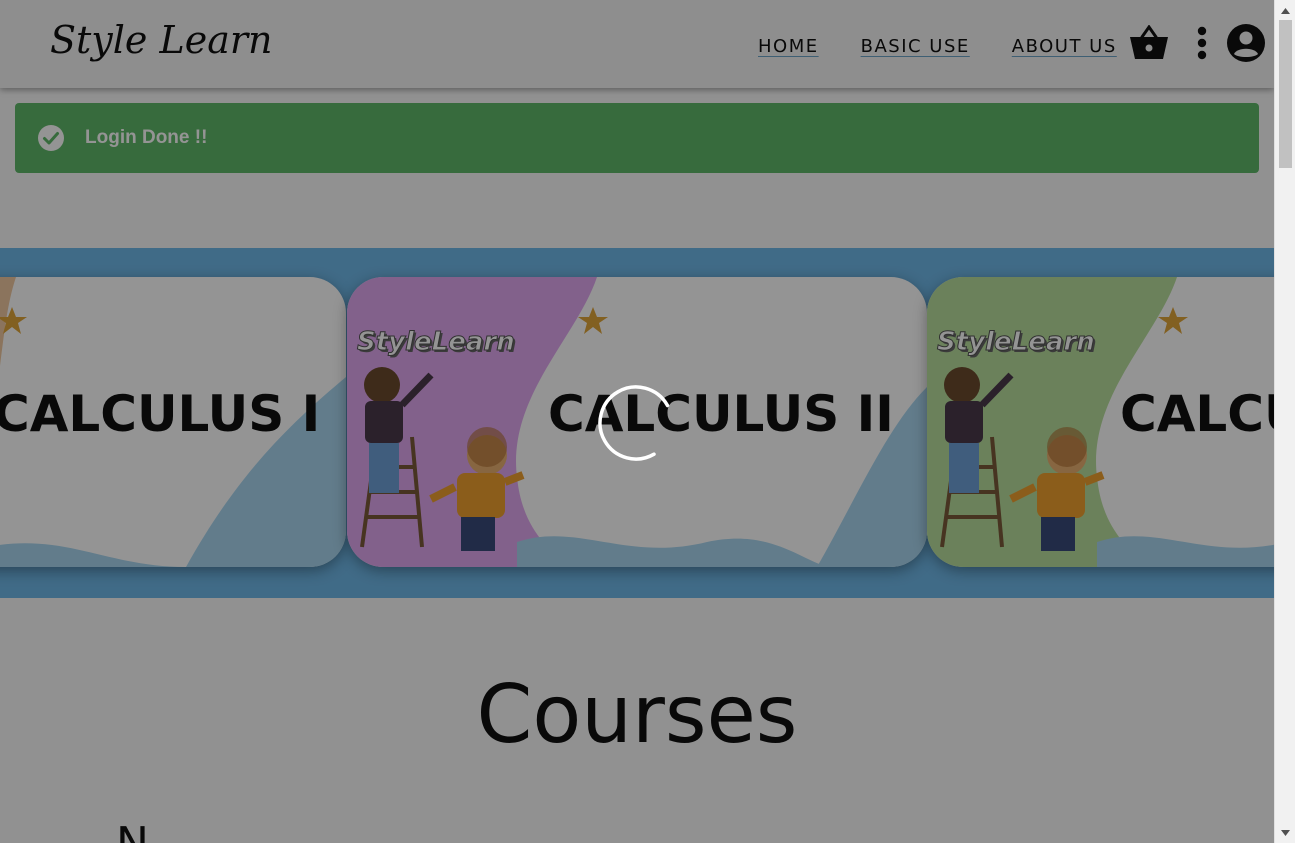 Image resolution: width=1295 pixels, height=843 pixels. I want to click on loading-spinner-icon, so click(636, 423).